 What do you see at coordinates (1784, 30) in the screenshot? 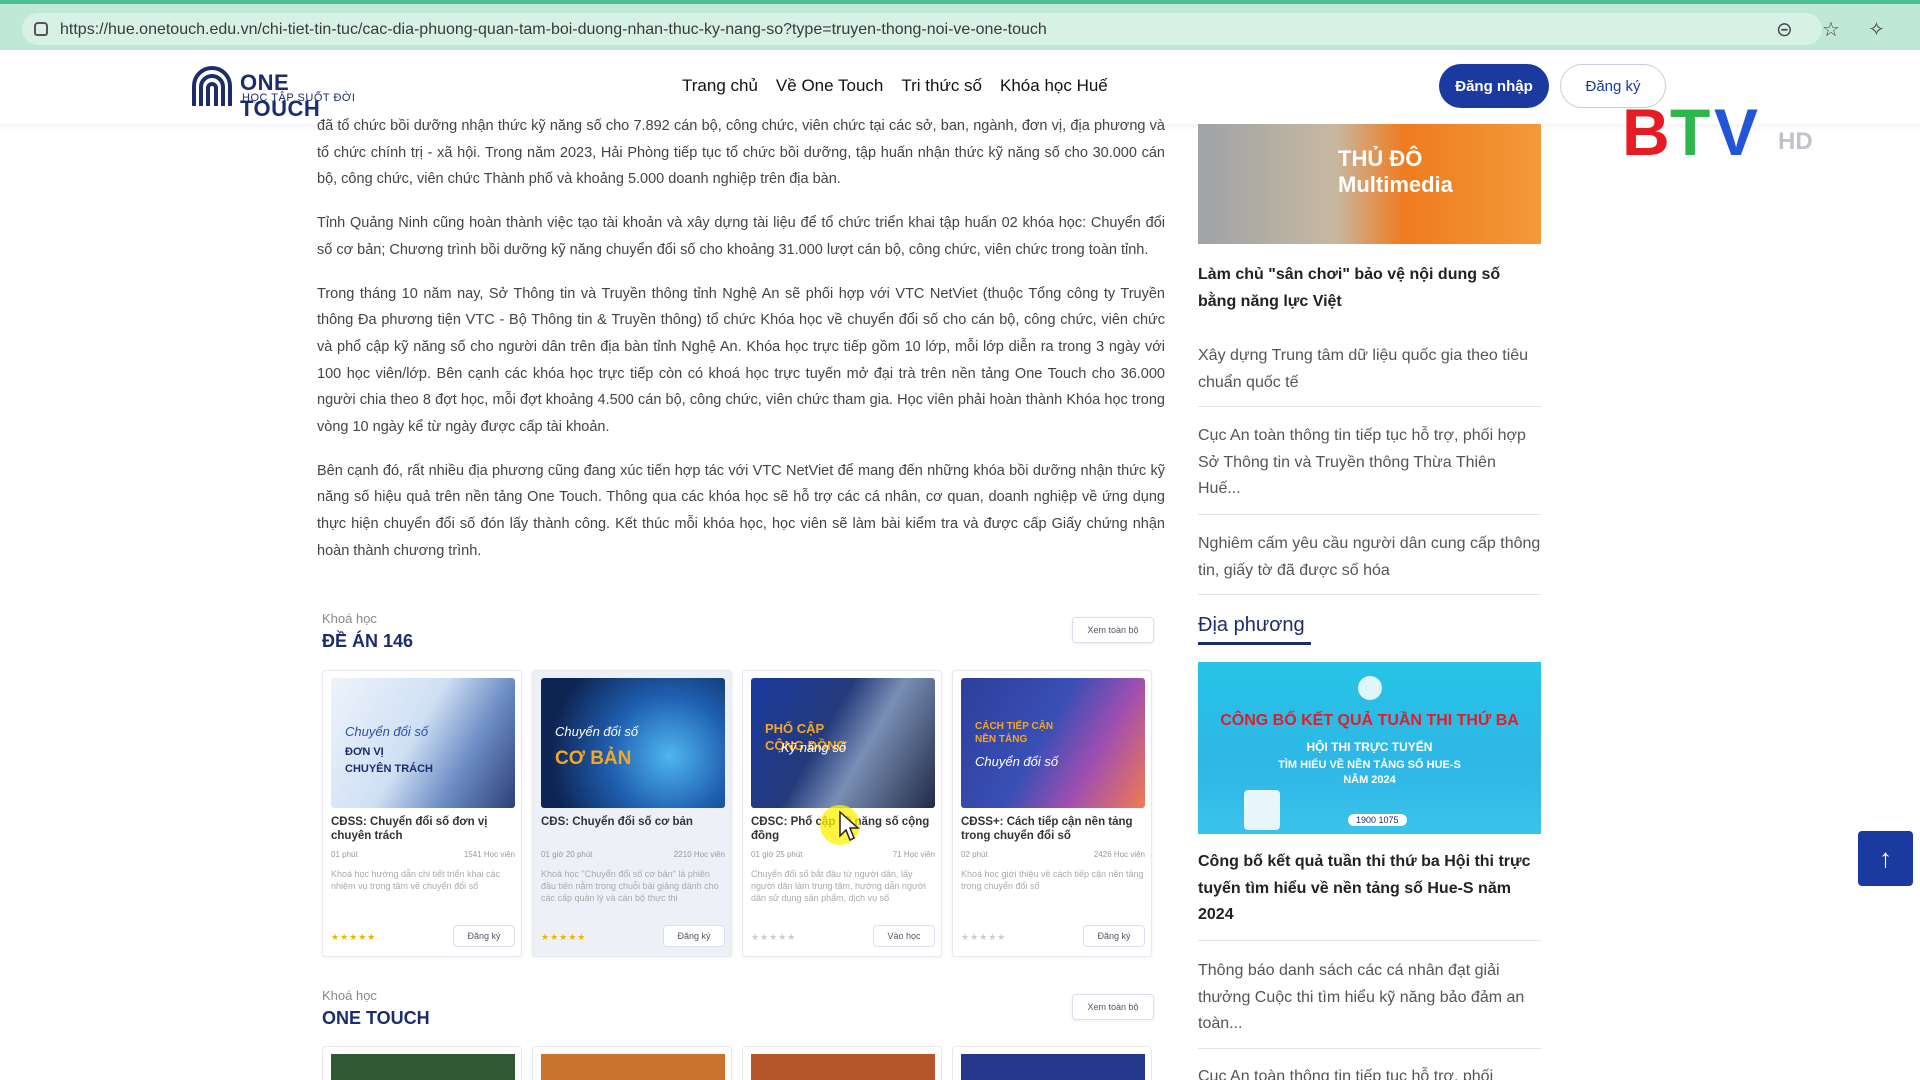
I see `reader-icon: ⊝` at bounding box center [1784, 30].